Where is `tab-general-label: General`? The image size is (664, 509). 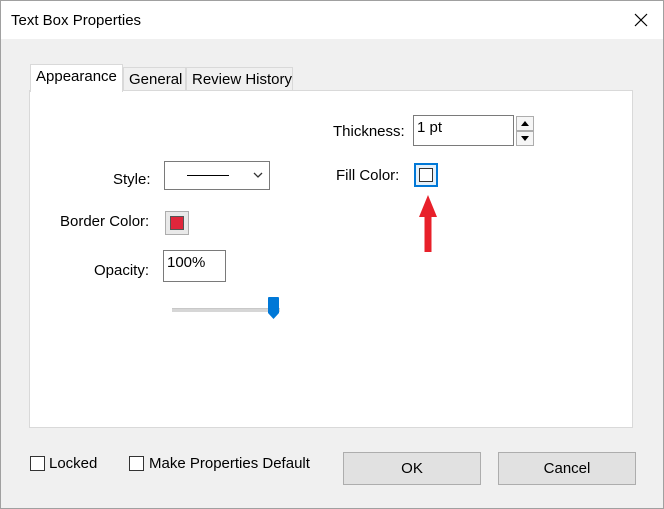
tab-general-label: General is located at coordinates (156, 79).